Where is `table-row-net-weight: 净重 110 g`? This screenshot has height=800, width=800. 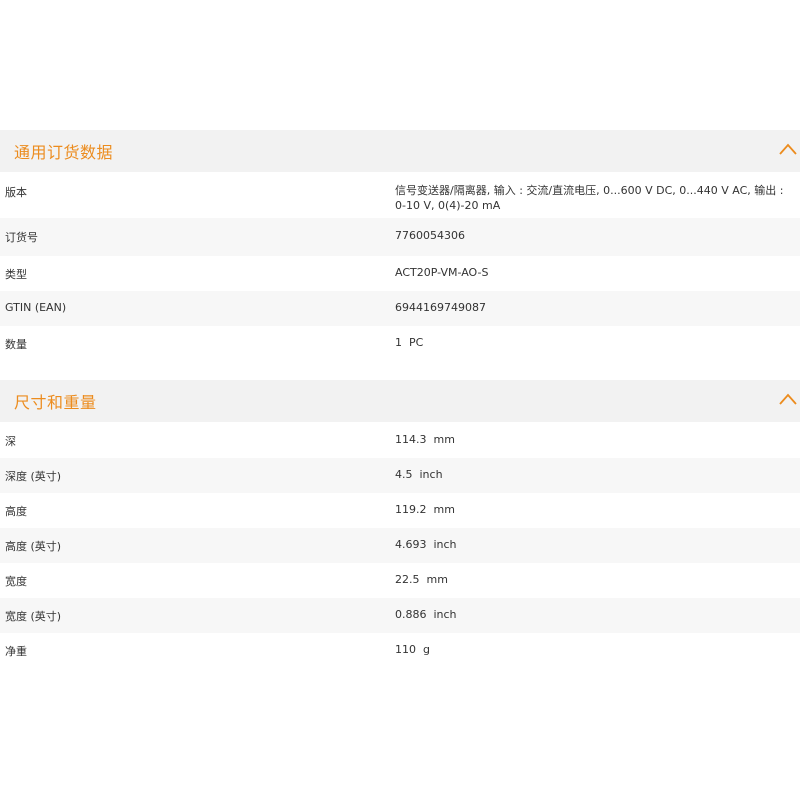 table-row-net-weight: 净重 110 g is located at coordinates (400, 650).